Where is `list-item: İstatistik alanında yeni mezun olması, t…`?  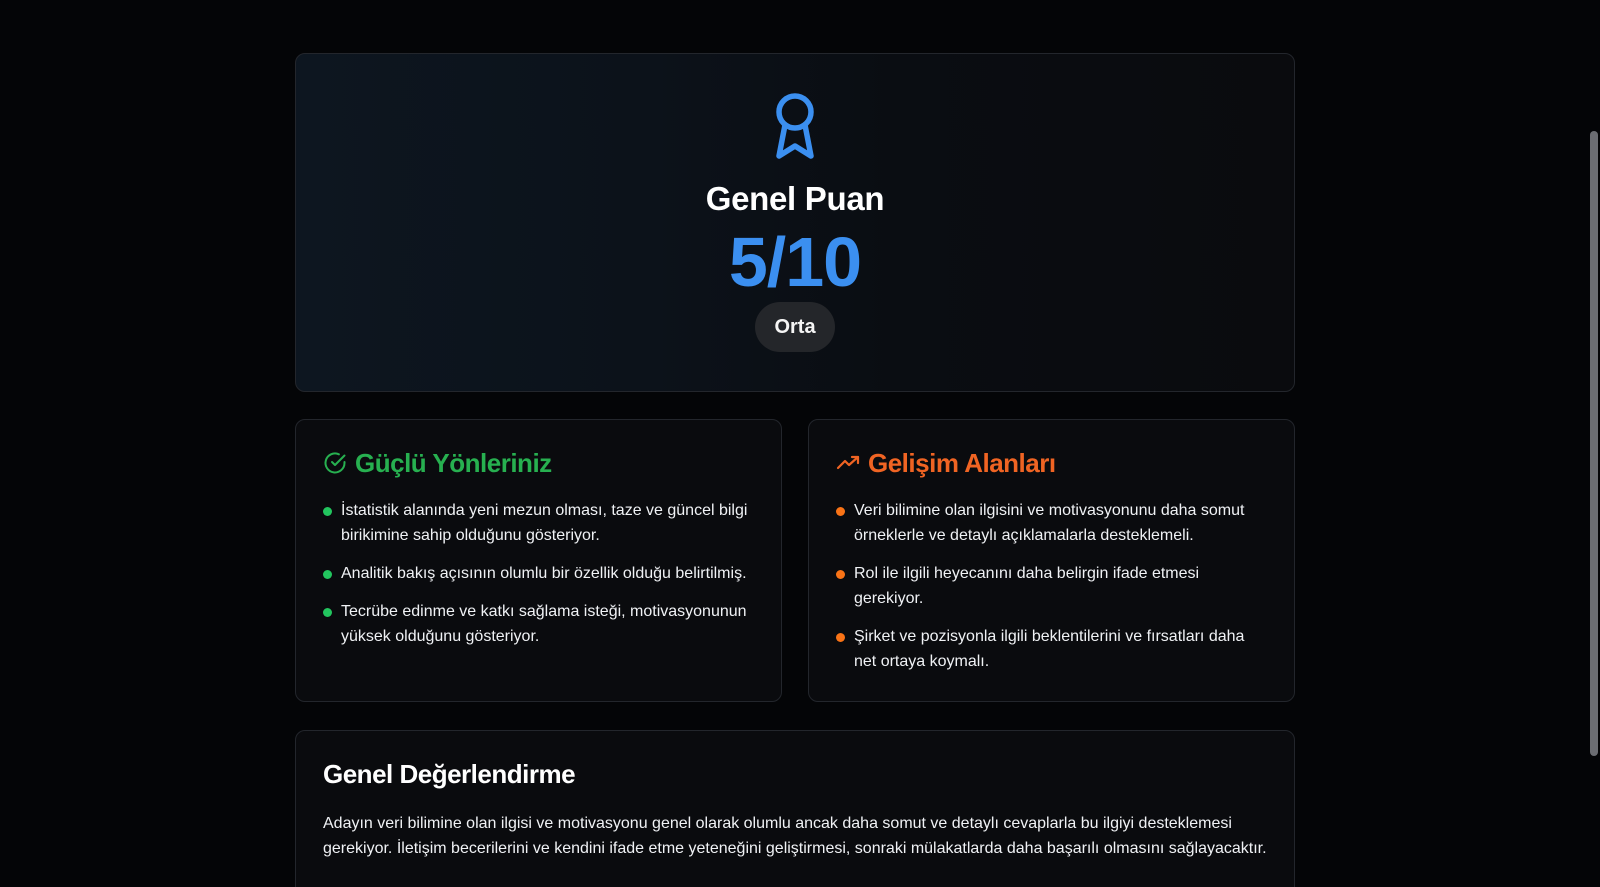
list-item: İstatistik alanında yeni mezun olması, t… is located at coordinates (538, 523).